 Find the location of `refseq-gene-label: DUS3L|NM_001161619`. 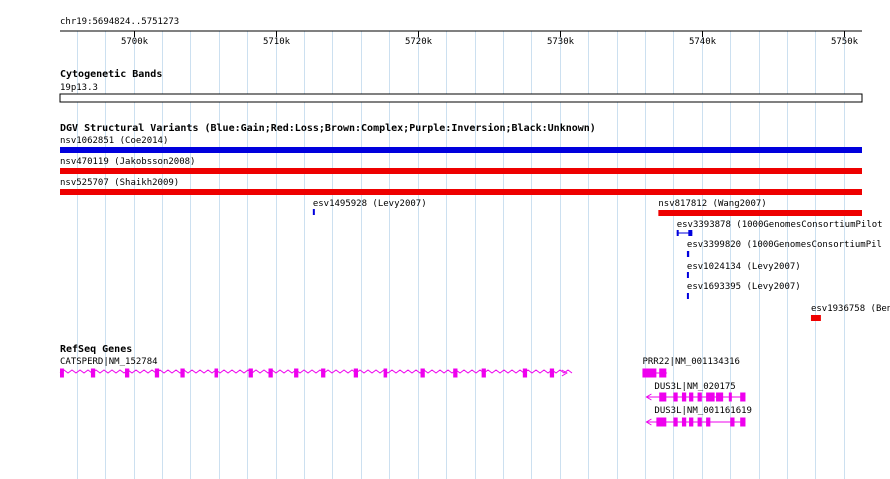

refseq-gene-label: DUS3L|NM_001161619 is located at coordinates (703, 411).